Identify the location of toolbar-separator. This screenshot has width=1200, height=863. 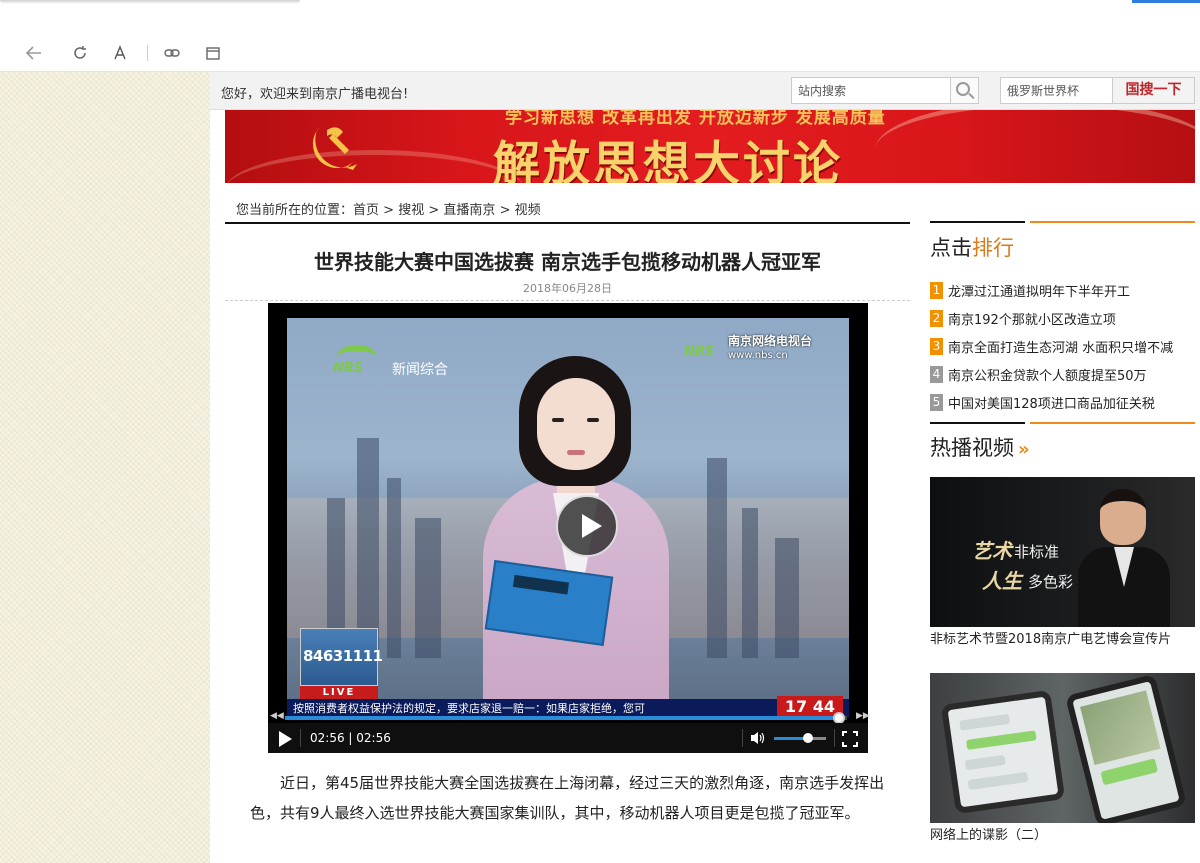
(147, 53).